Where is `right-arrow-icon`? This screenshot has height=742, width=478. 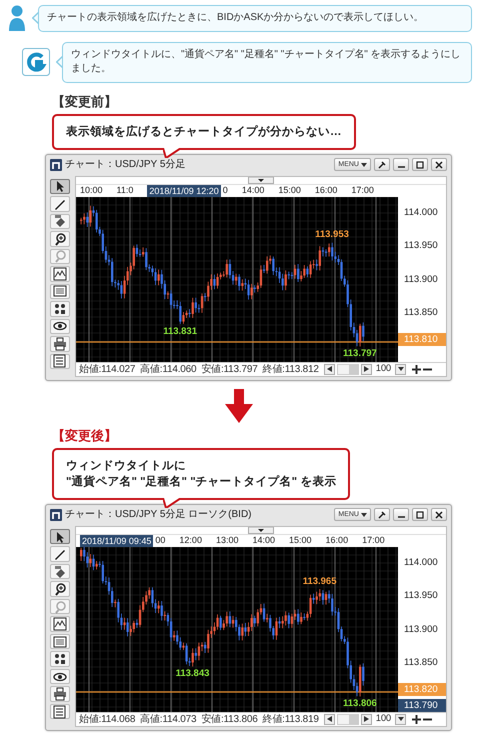 right-arrow-icon is located at coordinates (366, 719).